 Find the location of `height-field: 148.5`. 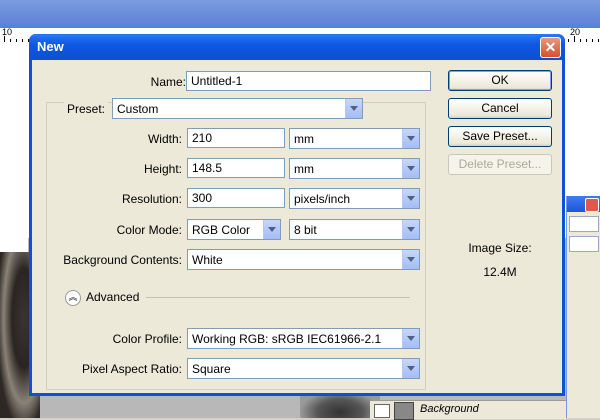

height-field: 148.5 is located at coordinates (236, 168).